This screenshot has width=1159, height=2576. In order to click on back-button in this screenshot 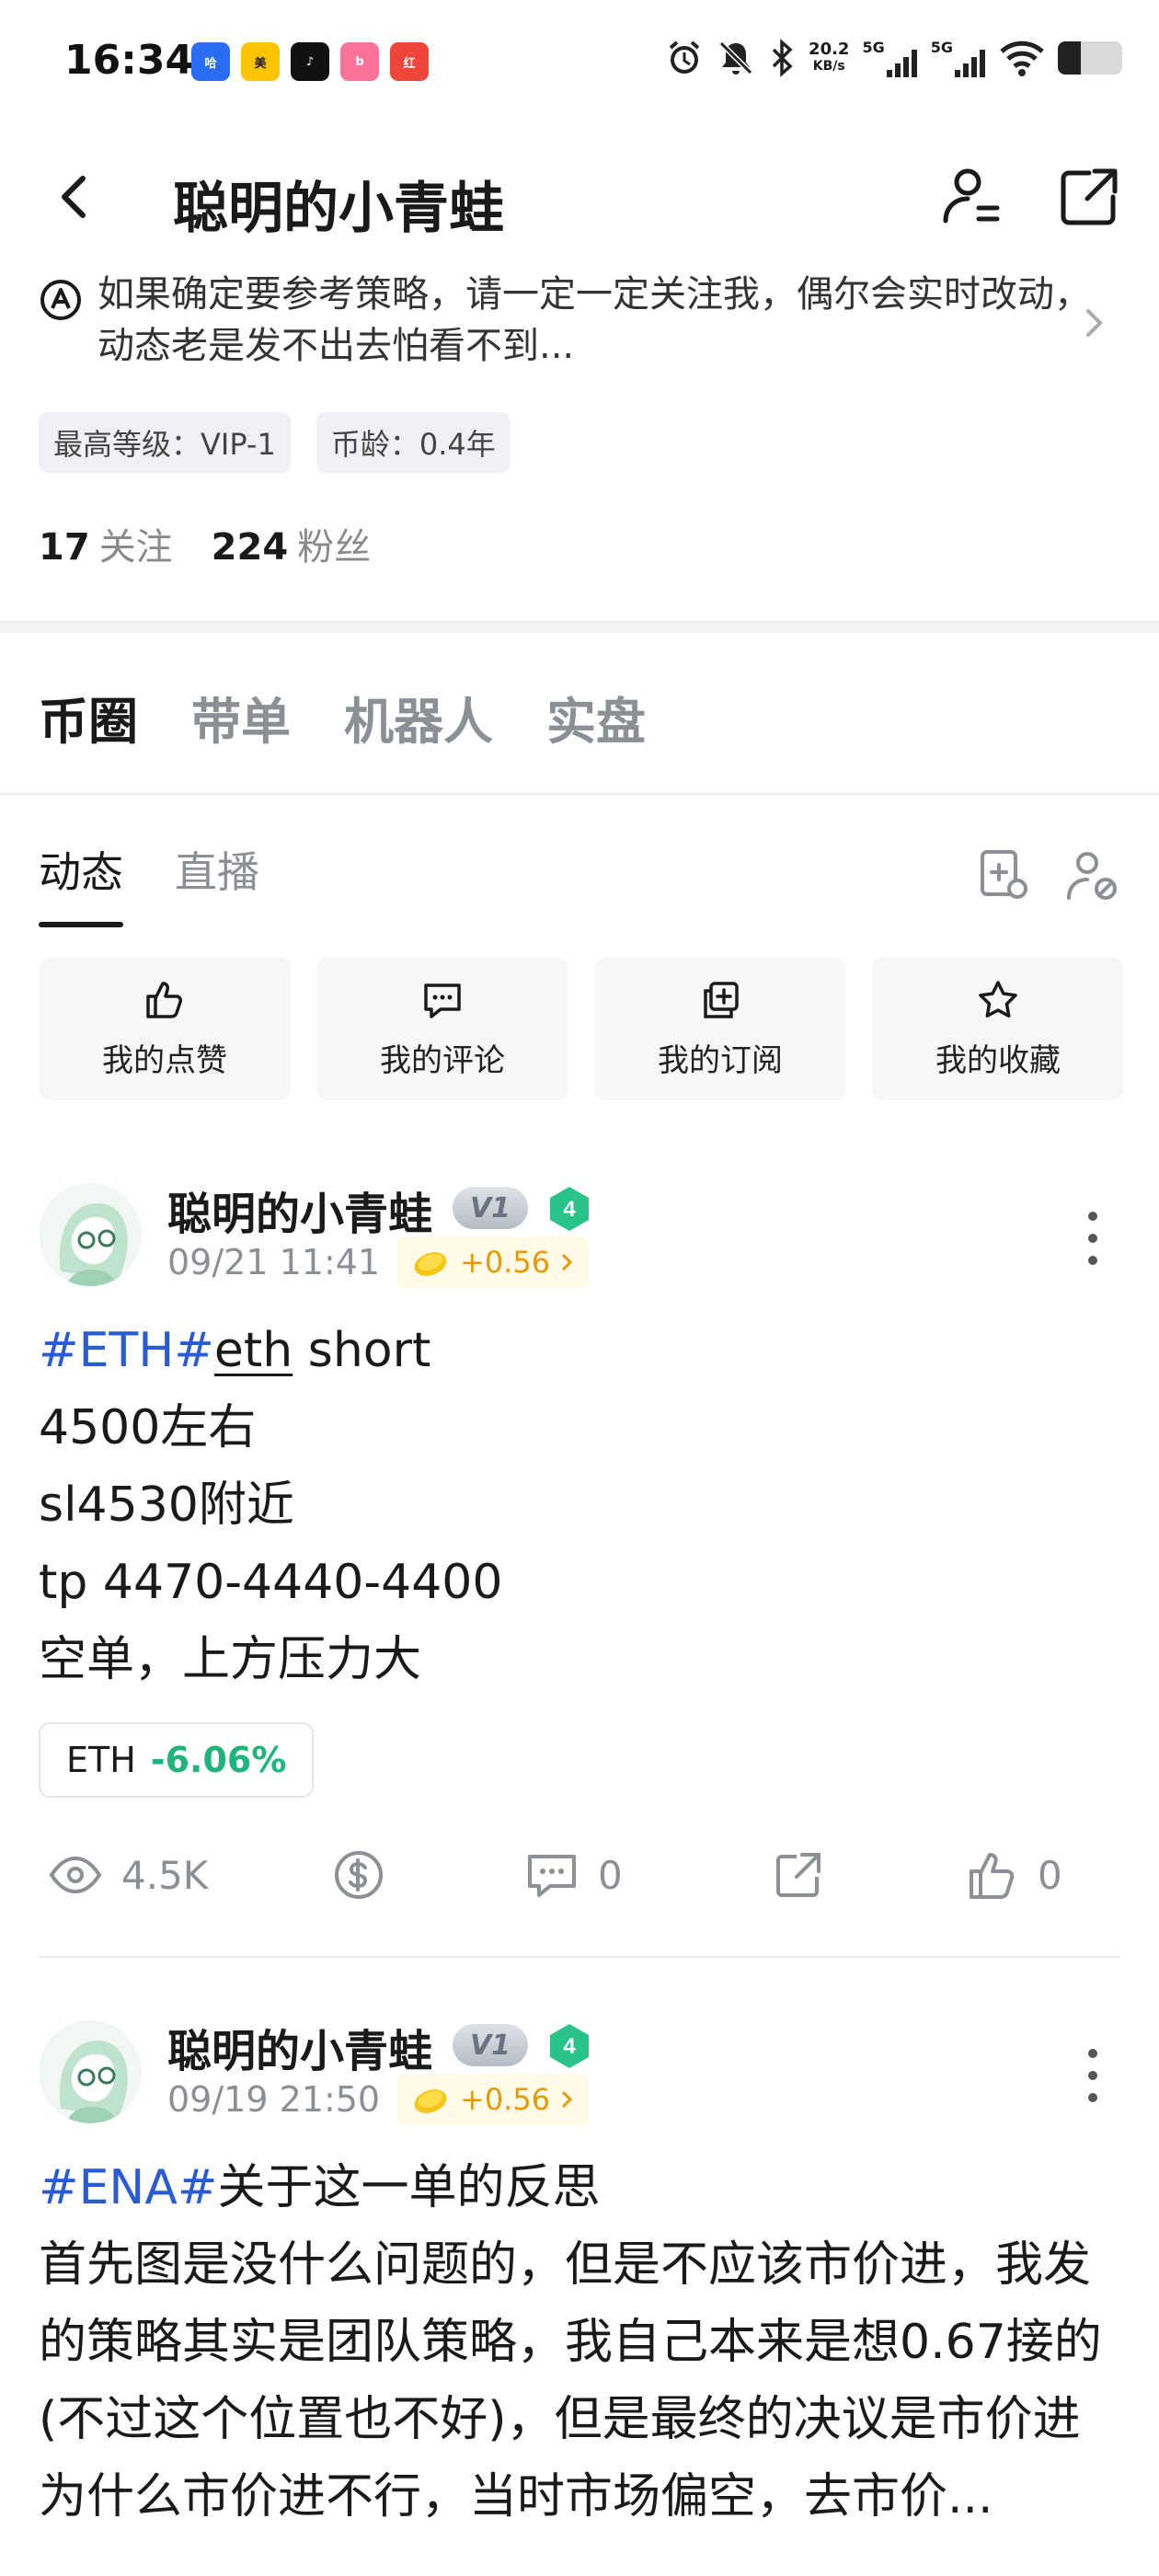, I will do `click(75, 196)`.